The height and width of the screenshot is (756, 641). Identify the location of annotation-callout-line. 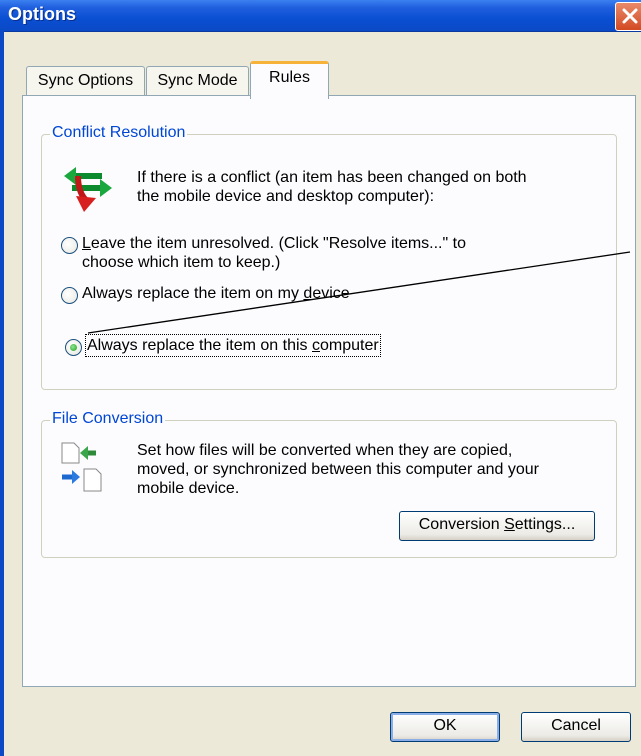
(359, 292).